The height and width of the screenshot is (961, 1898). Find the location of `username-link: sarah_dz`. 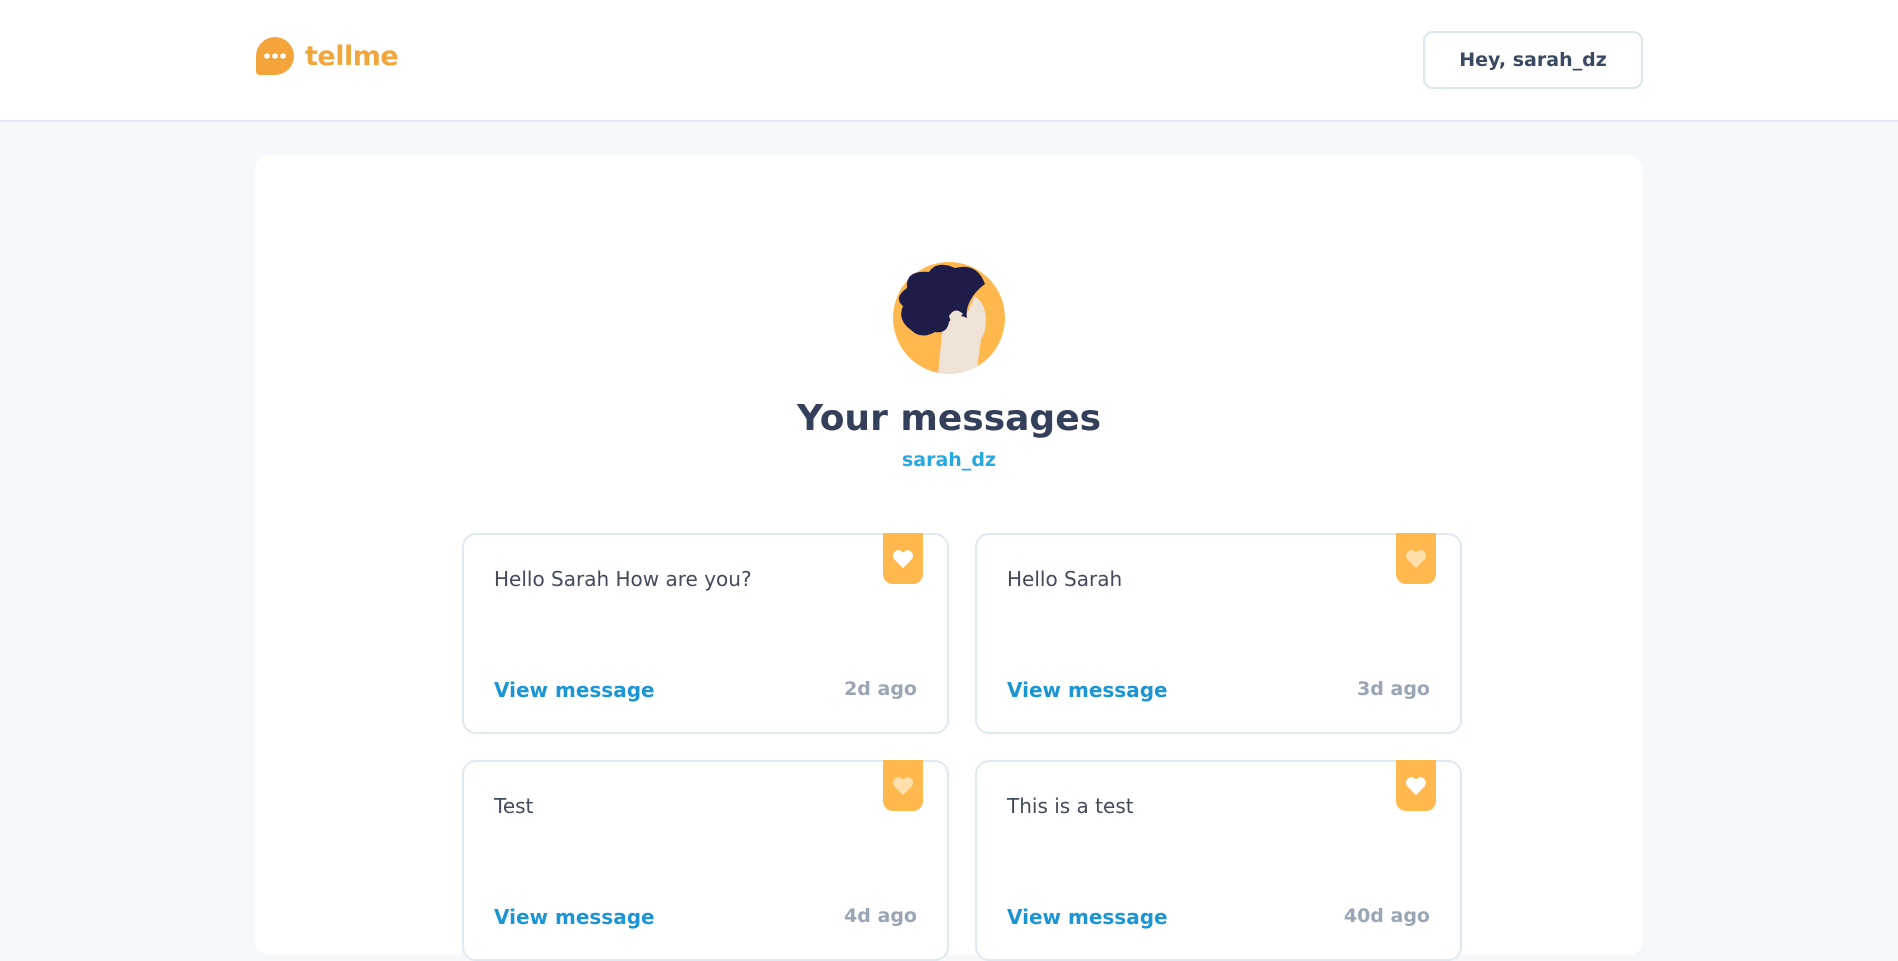

username-link: sarah_dz is located at coordinates (949, 460).